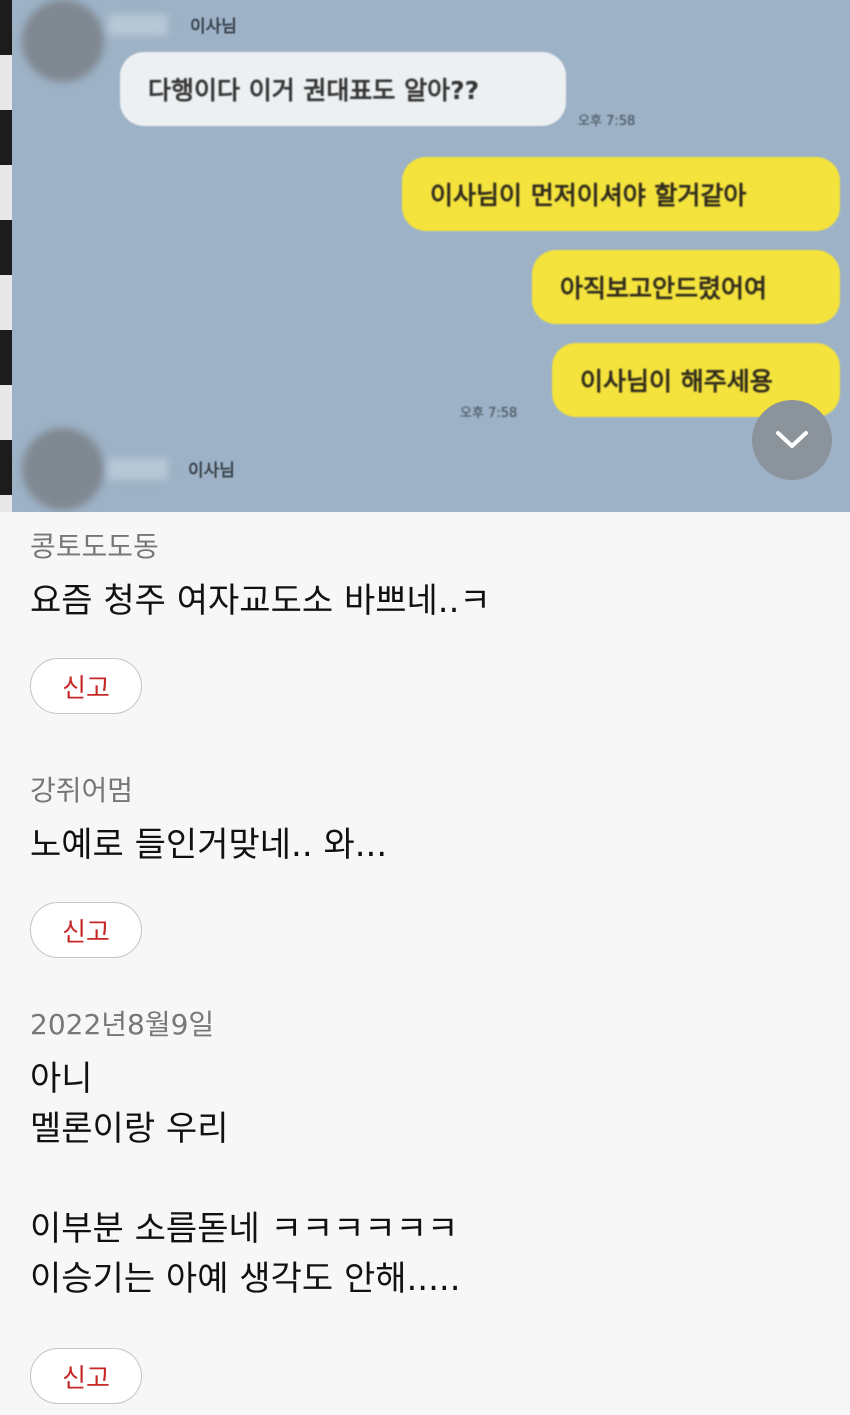 The image size is (850, 1415). I want to click on comment-item: 강쥐어멈 노예로 들인거맞네.. 와... 신고, so click(430, 866).